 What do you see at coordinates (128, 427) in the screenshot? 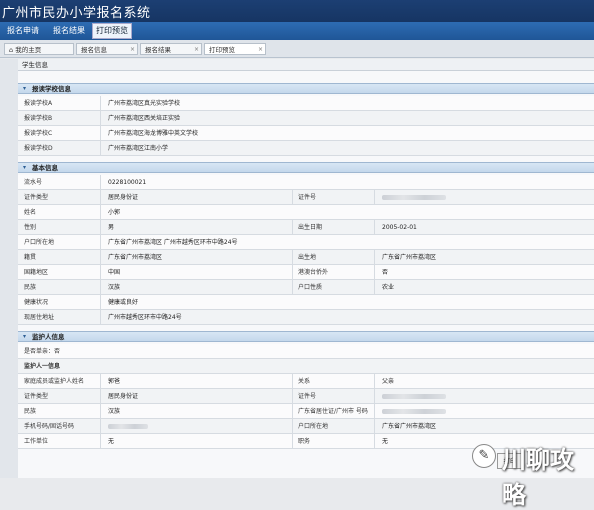
I see `phone-redacted` at bounding box center [128, 427].